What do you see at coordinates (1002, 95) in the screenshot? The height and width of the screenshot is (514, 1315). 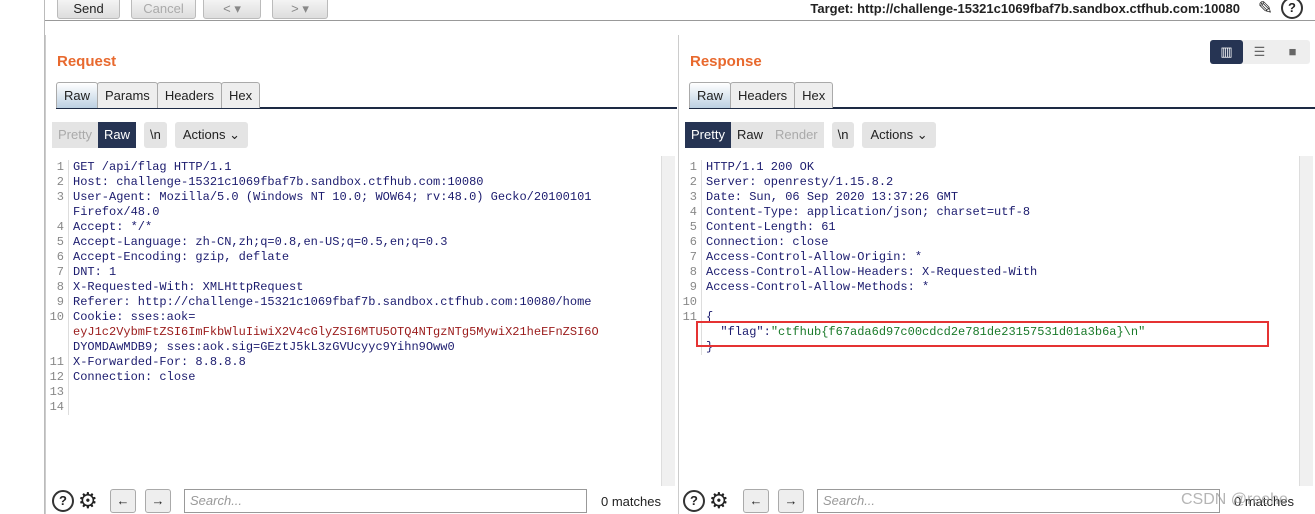 I see `response-tabs: Raw Headers Hex` at bounding box center [1002, 95].